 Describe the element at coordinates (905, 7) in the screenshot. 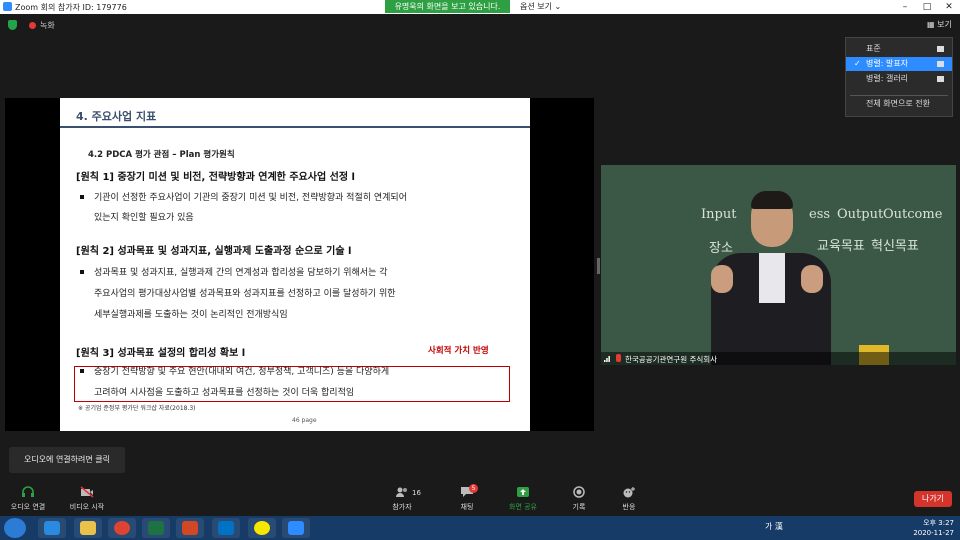

I see `minimize-button: –` at that location.